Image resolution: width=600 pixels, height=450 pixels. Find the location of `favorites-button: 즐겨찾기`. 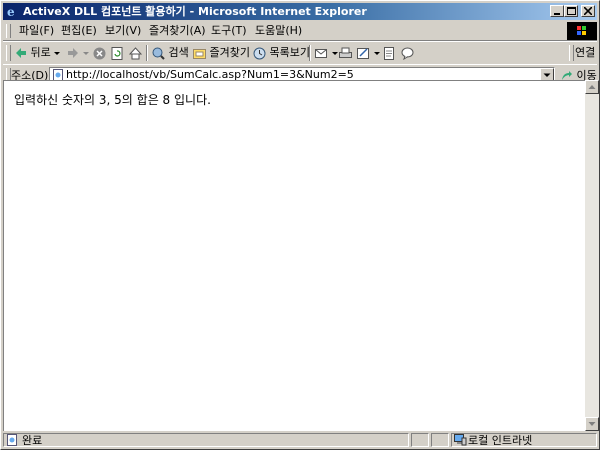

favorites-button: 즐겨찾기 is located at coordinates (221, 53).